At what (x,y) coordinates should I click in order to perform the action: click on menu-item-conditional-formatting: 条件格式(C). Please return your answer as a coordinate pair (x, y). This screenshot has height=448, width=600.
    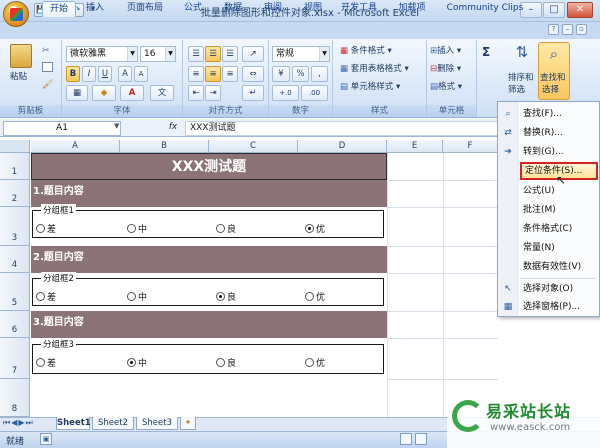
    Looking at the image, I should click on (559, 229).